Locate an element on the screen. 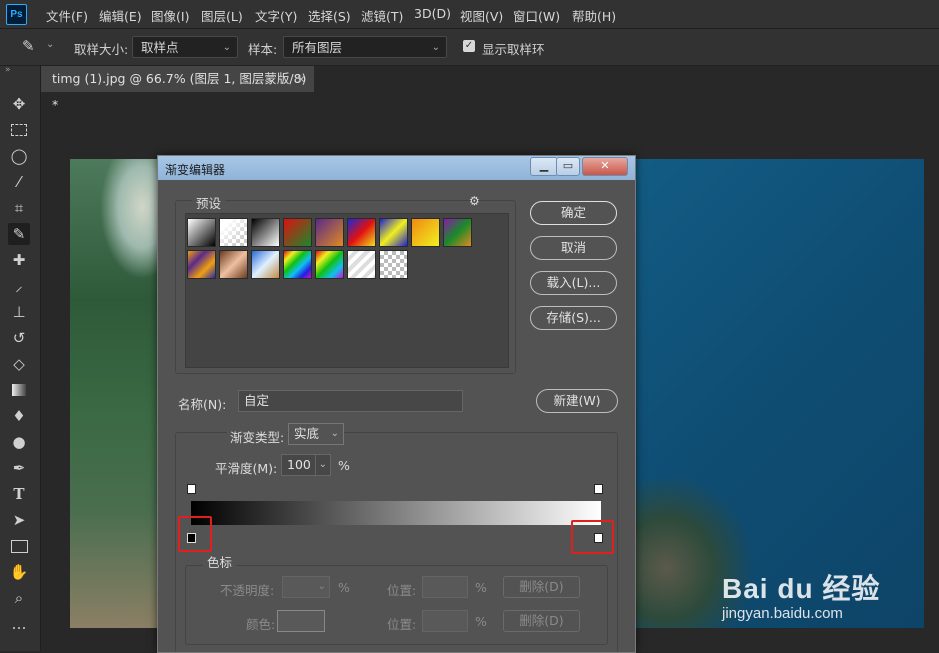 The width and height of the screenshot is (939, 653). document-tab: timg (1).jpg @ 66.7% (图层 1, 图层蒙版/8) * × is located at coordinates (177, 89).